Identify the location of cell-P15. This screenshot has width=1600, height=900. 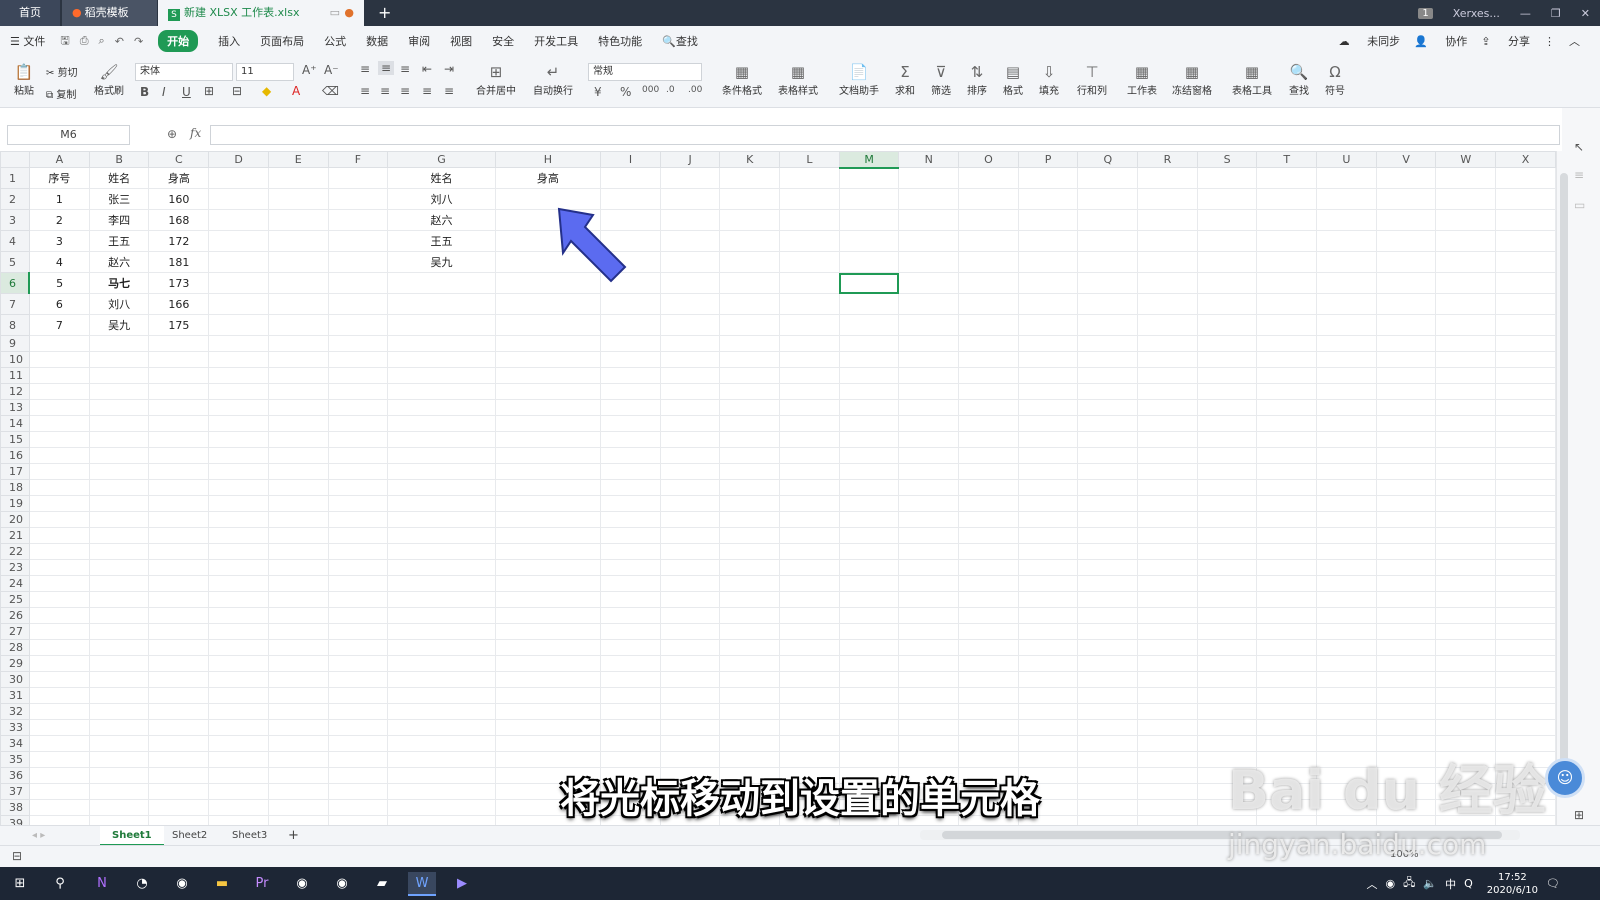
(1048, 439).